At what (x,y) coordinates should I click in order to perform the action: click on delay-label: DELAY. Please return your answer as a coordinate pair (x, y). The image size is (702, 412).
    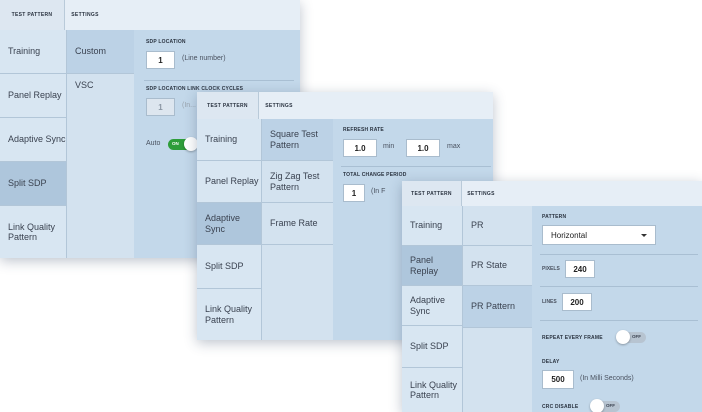
    Looking at the image, I should click on (551, 362).